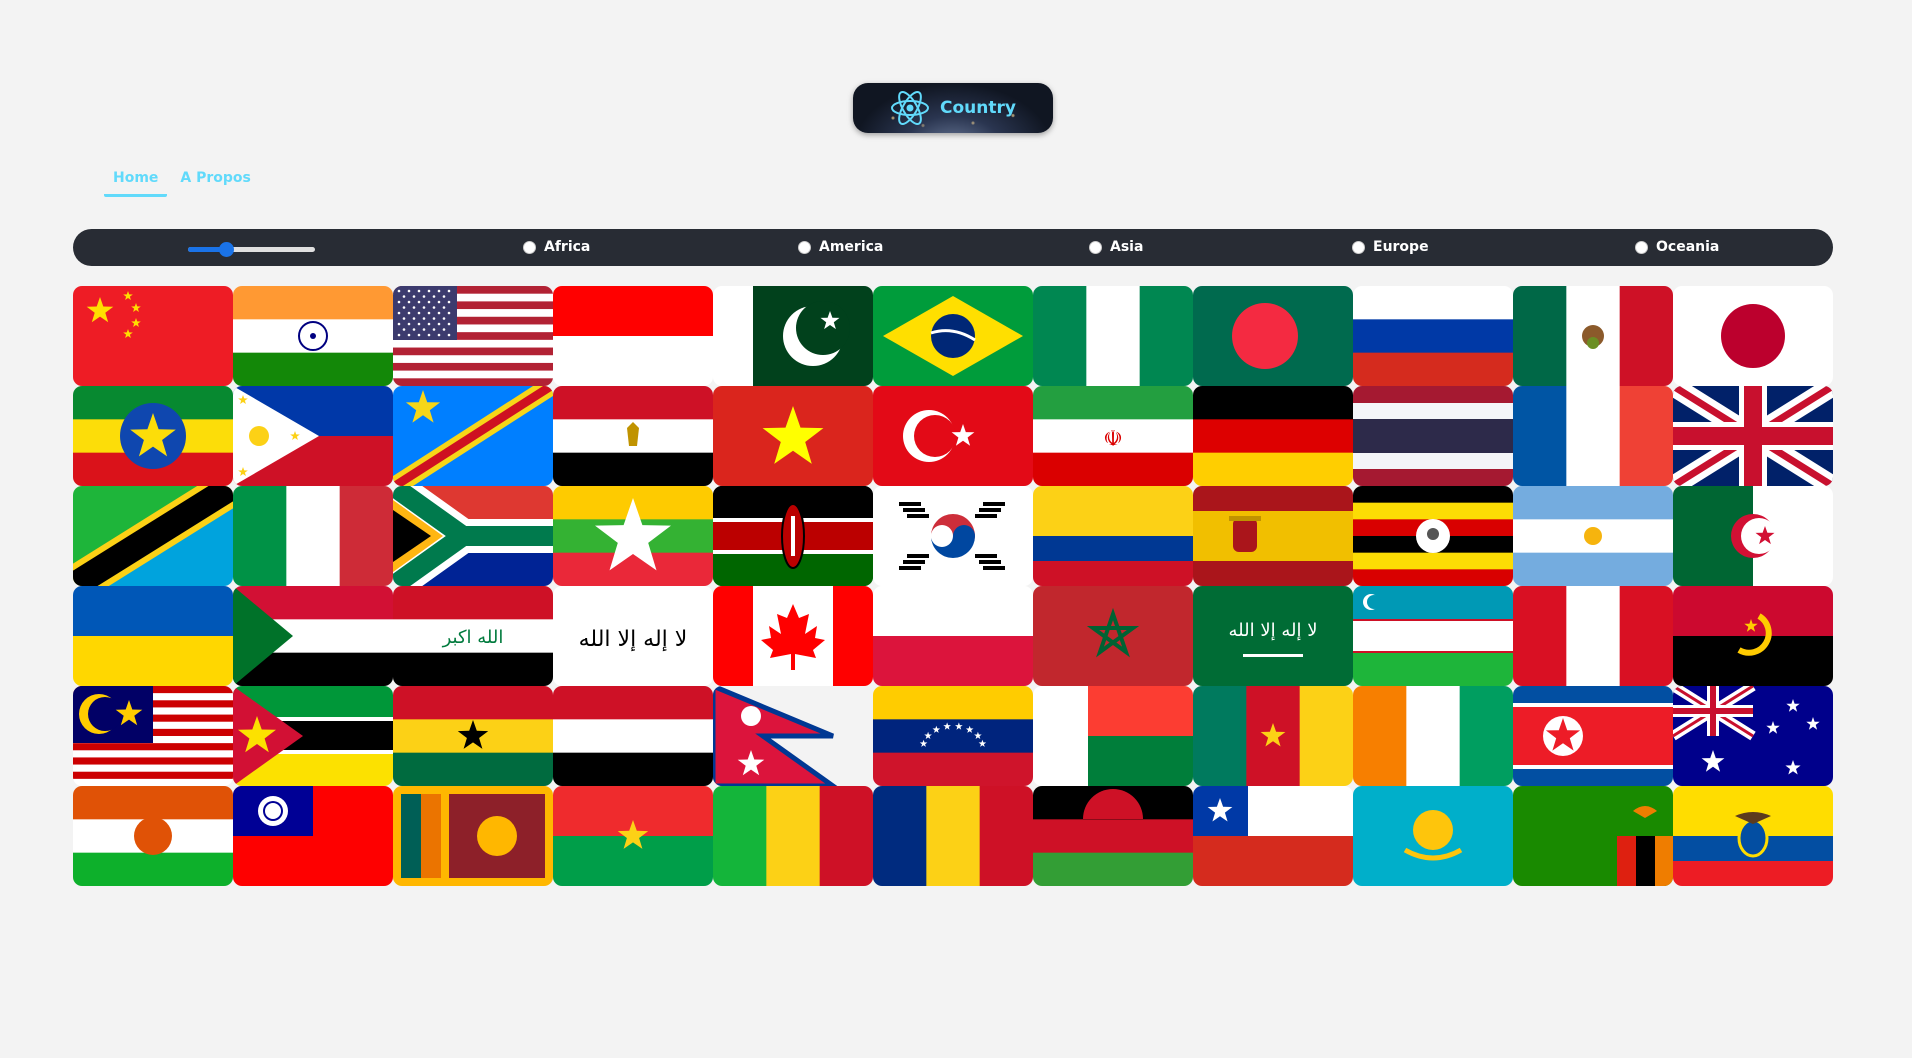 Image resolution: width=1912 pixels, height=1058 pixels. What do you see at coordinates (1113, 836) in the screenshot?
I see `malawi-flag-icon` at bounding box center [1113, 836].